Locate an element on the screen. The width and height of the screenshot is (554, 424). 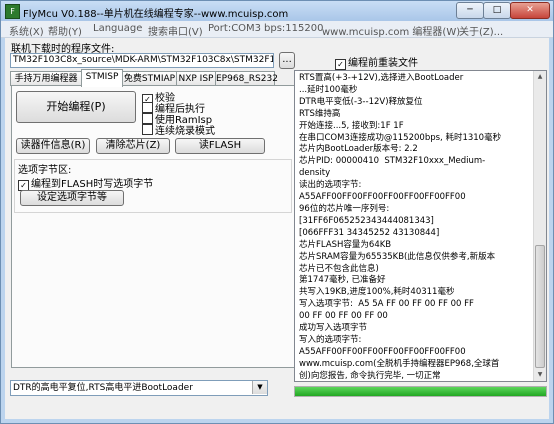
clear-chip-button: 清除芯片(Z) is located at coordinates (133, 146).